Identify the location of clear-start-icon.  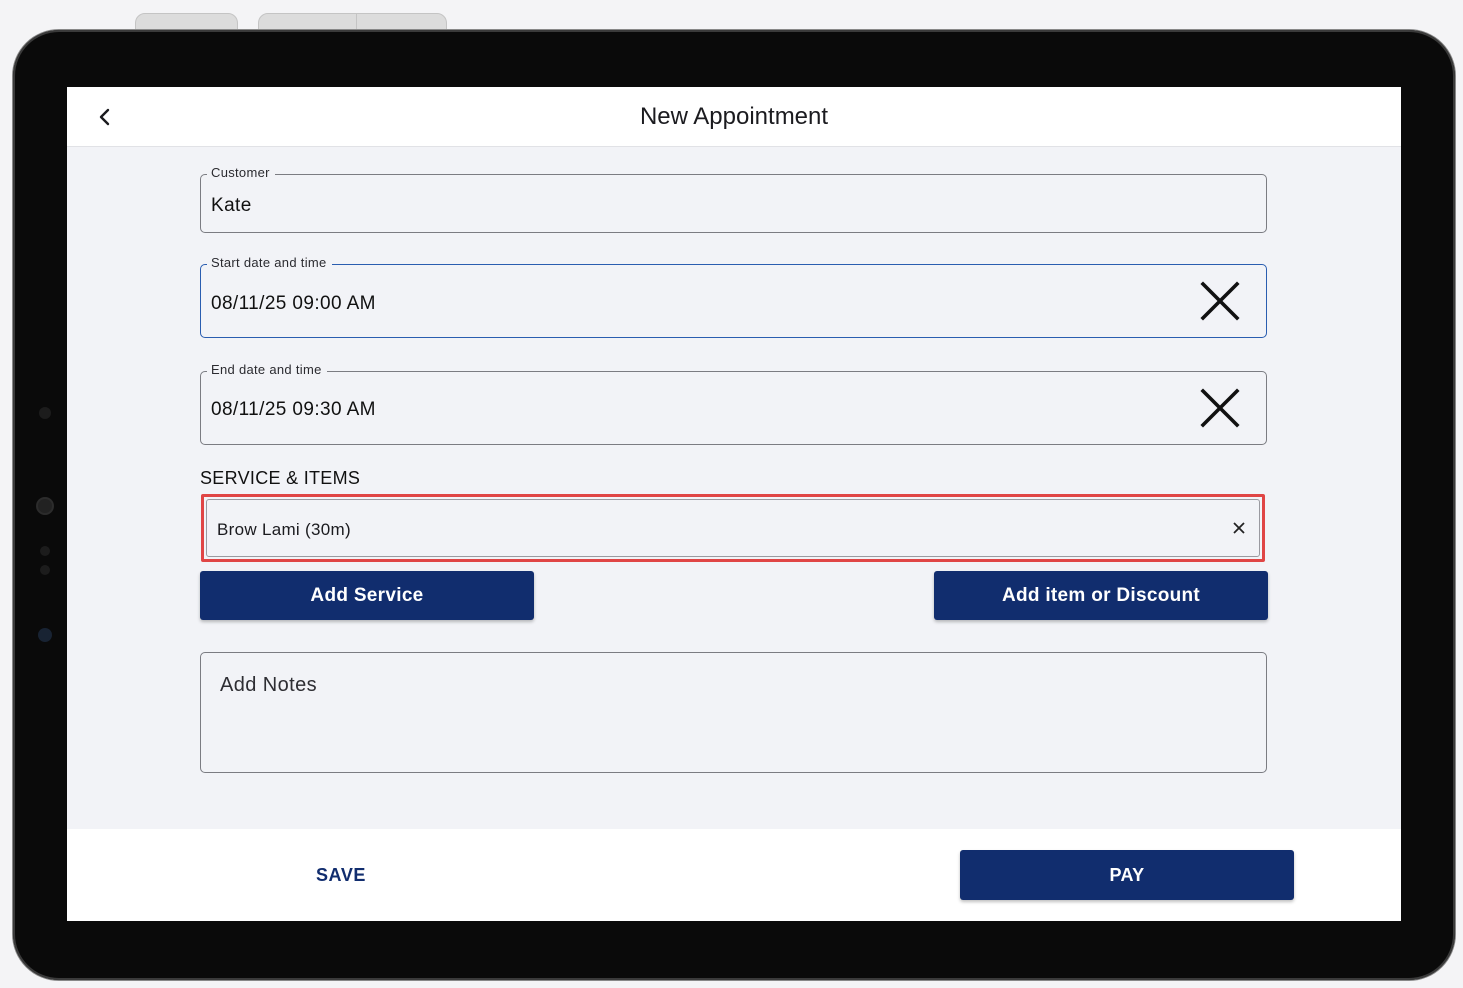
(1220, 301).